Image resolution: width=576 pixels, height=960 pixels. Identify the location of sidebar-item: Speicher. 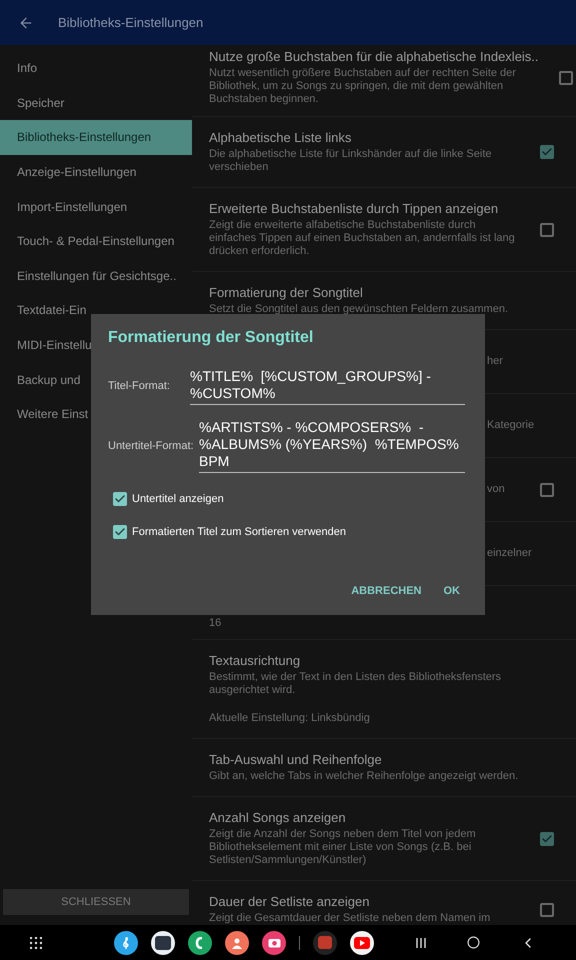
(96, 103).